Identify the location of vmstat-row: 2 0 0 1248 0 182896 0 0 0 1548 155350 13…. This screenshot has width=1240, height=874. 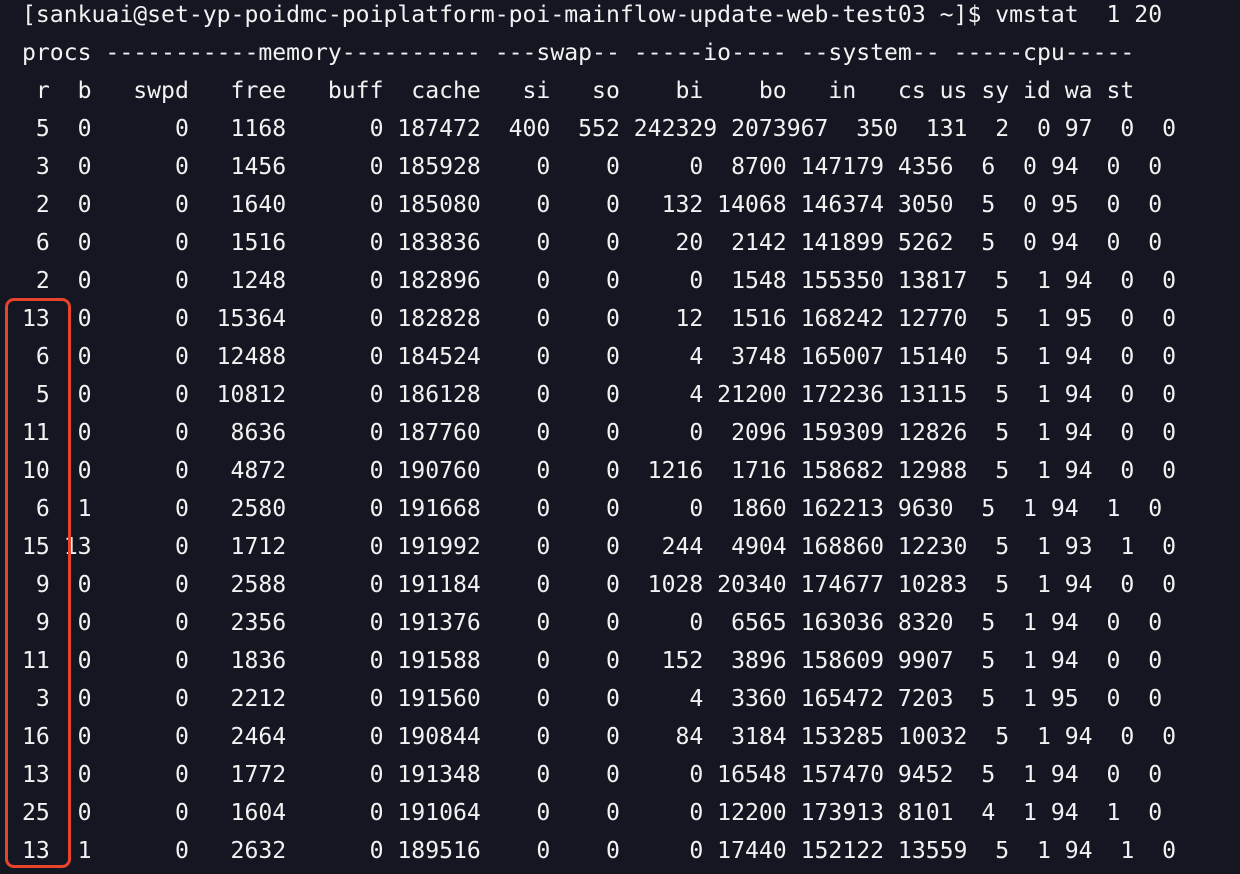
(599, 281).